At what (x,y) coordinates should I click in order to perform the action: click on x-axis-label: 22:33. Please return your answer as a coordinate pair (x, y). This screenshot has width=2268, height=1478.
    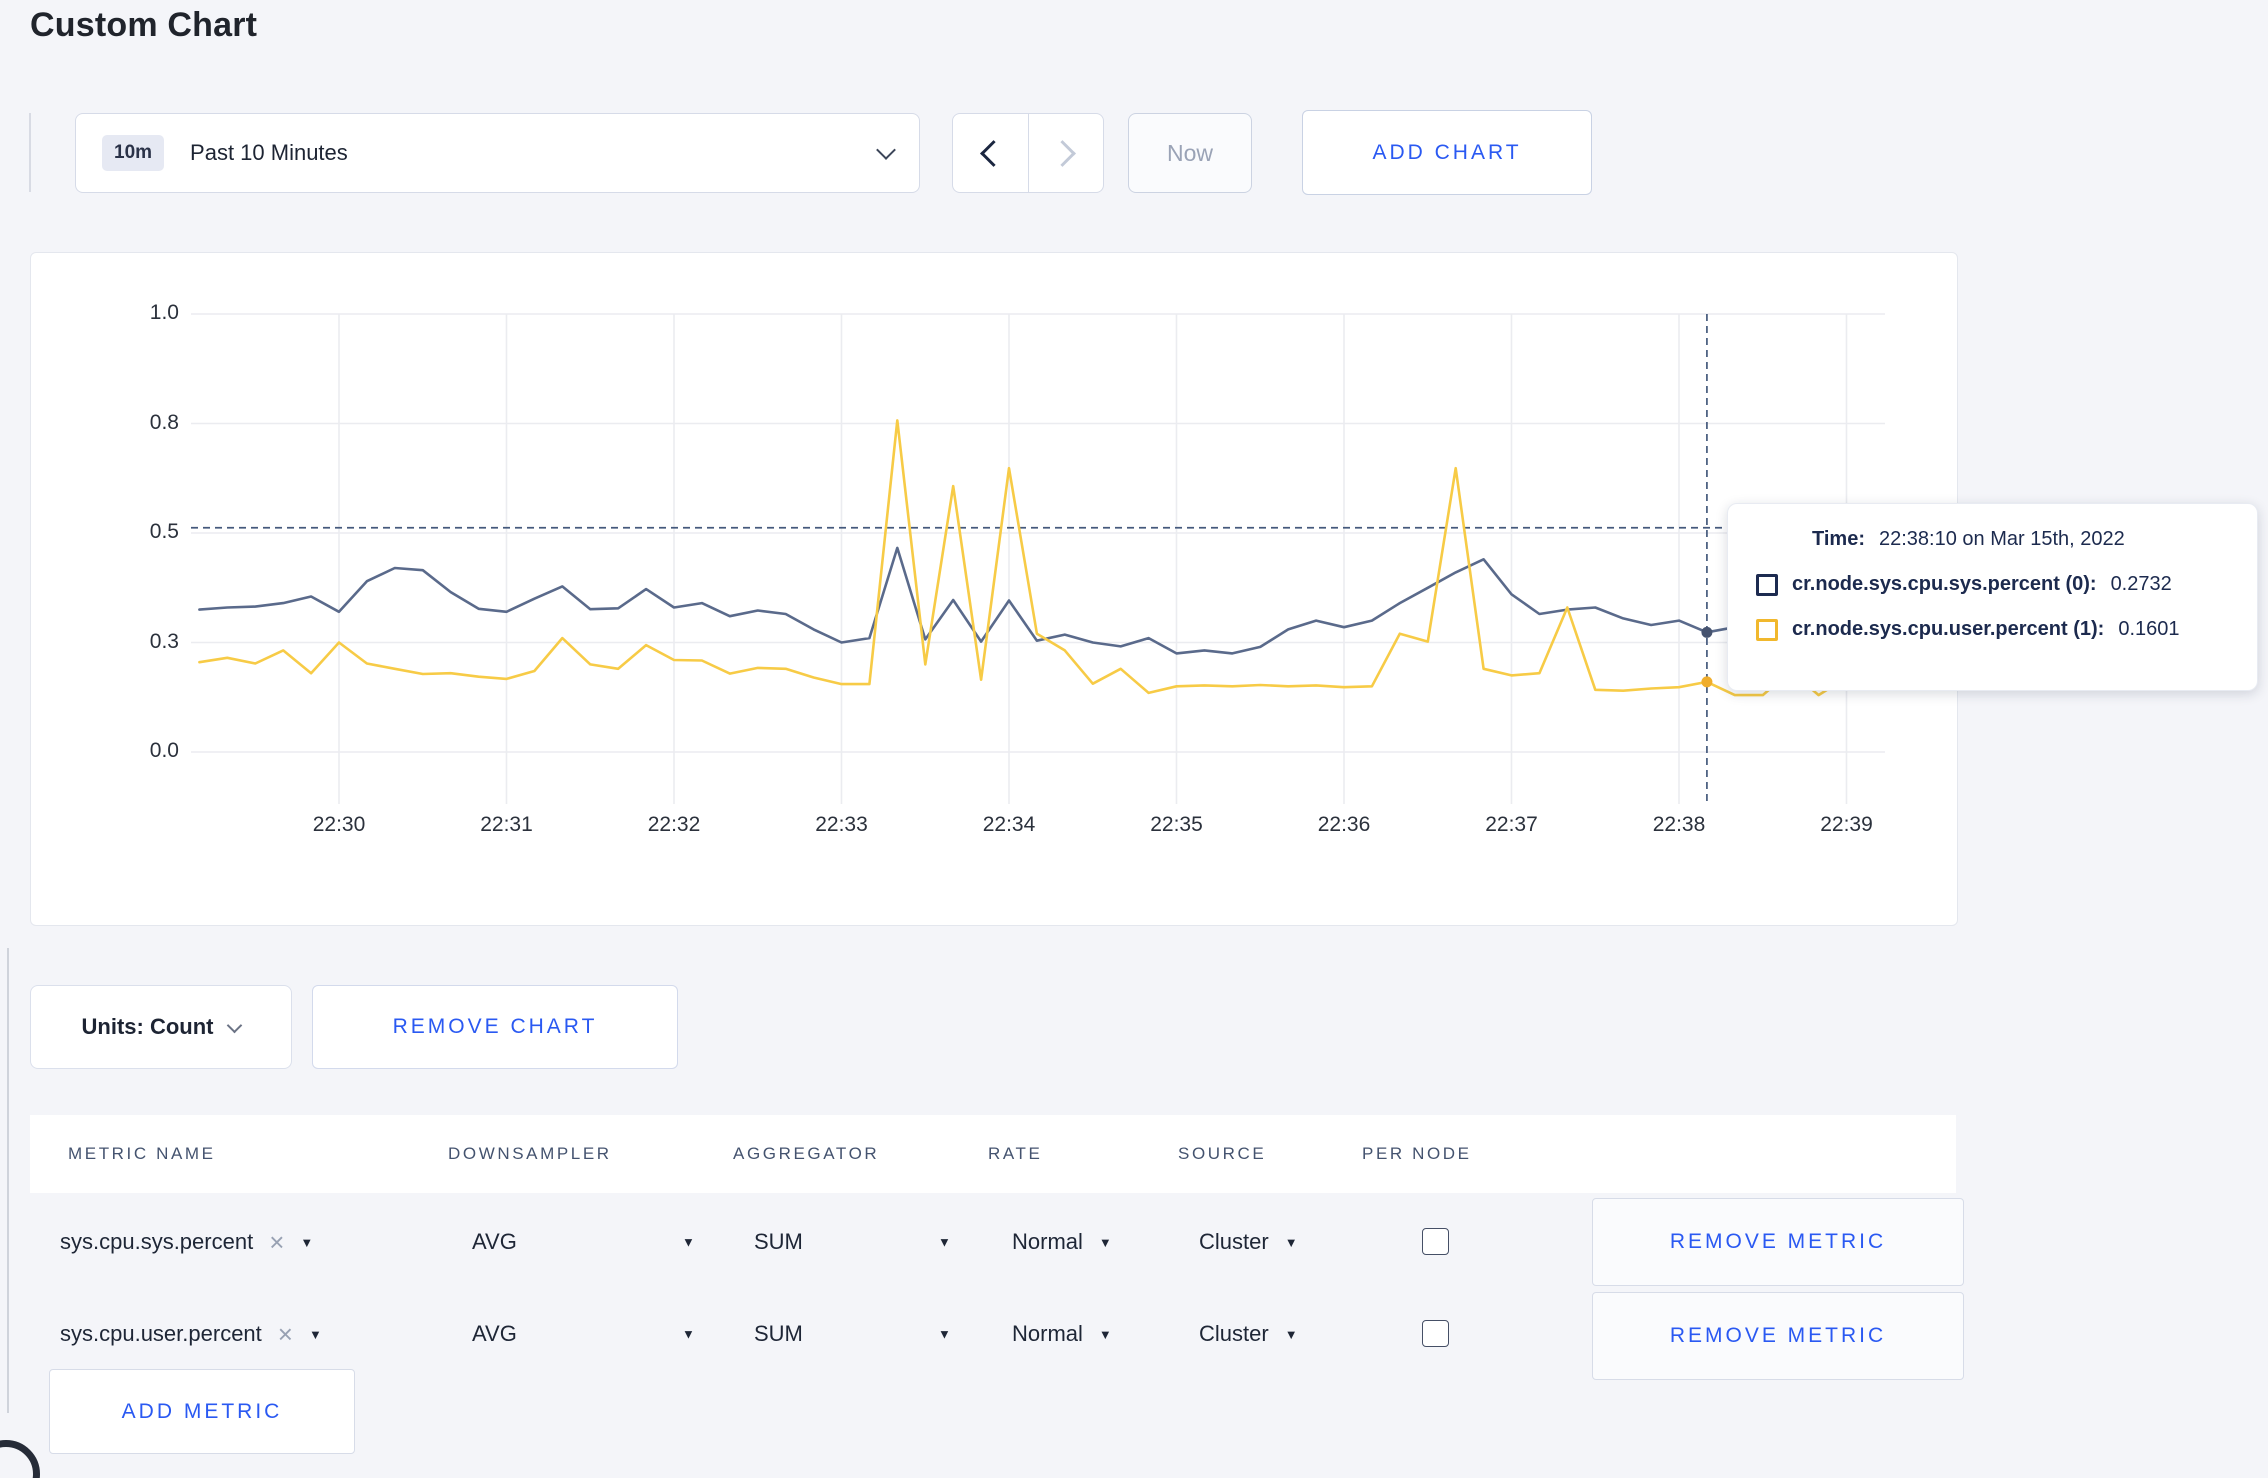
    Looking at the image, I should click on (841, 824).